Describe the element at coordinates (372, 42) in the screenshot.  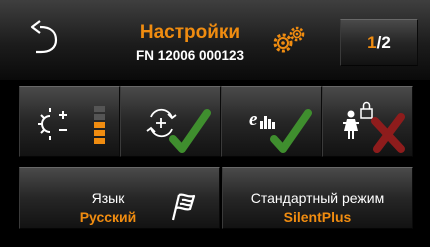
I see `page-current: 1` at that location.